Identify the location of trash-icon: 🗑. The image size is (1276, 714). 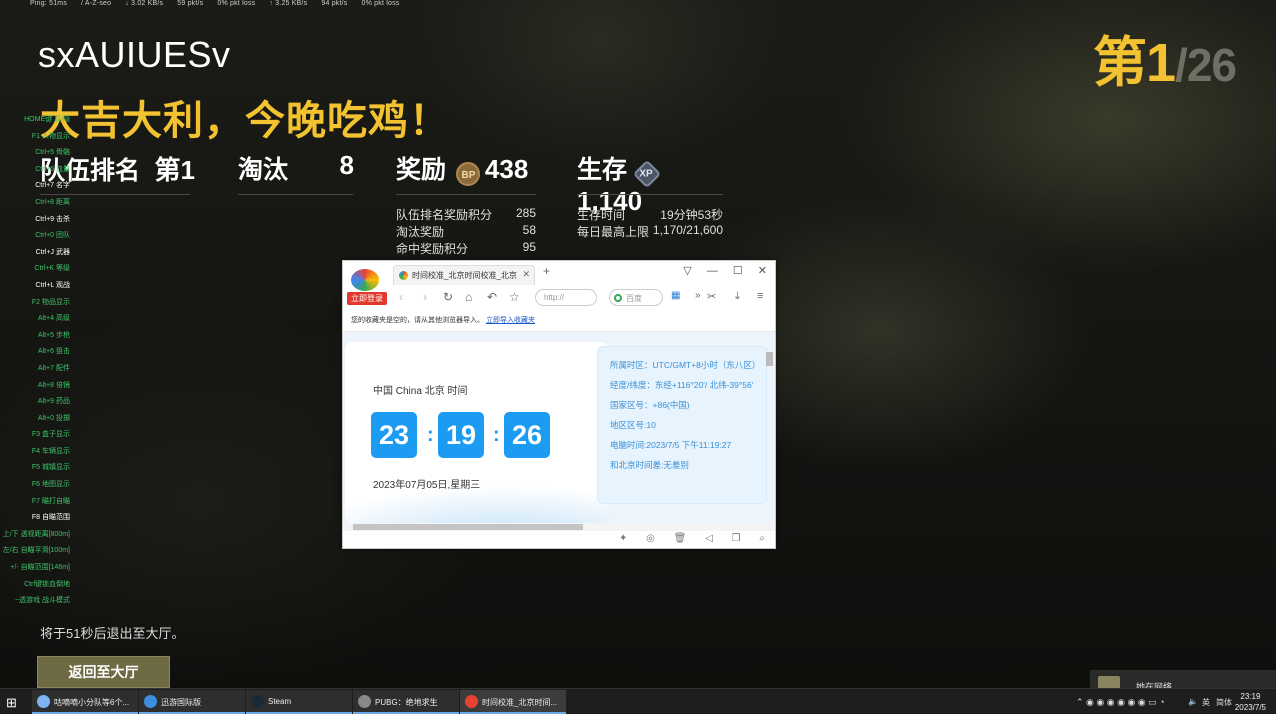
(680, 538).